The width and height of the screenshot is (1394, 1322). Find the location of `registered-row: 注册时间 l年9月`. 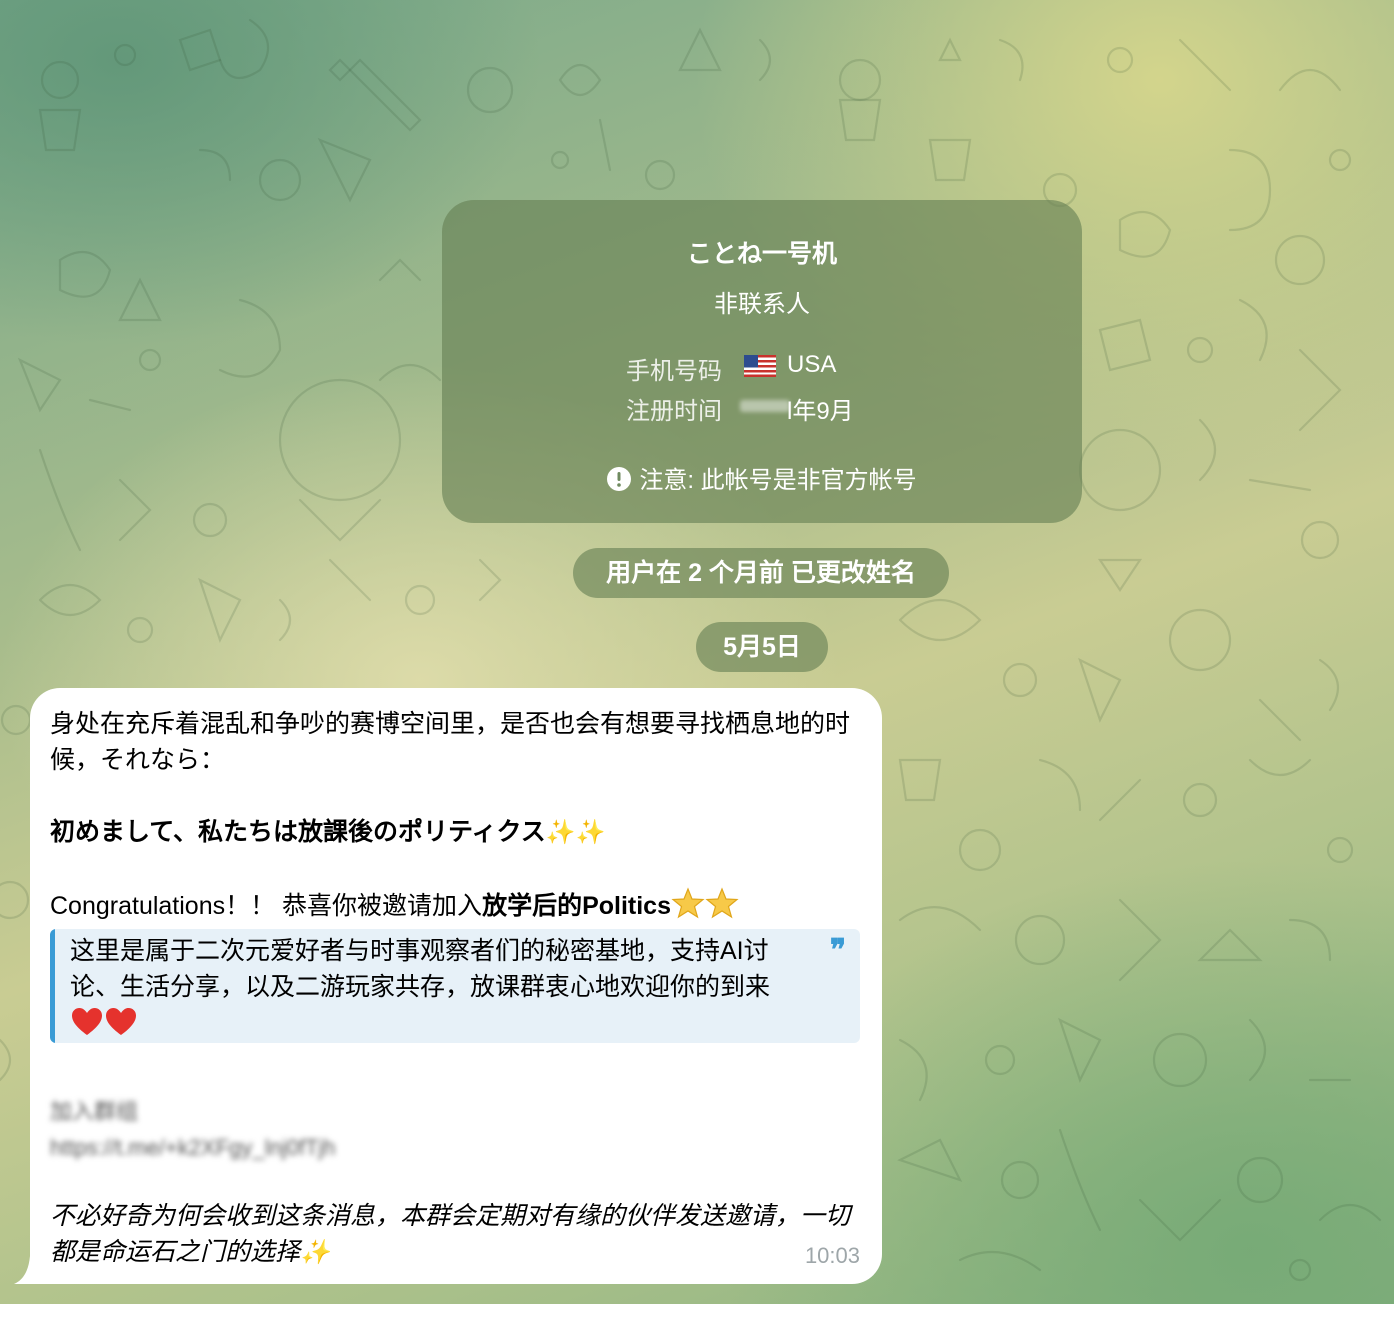

registered-row: 注册时间 l年9月 is located at coordinates (762, 408).